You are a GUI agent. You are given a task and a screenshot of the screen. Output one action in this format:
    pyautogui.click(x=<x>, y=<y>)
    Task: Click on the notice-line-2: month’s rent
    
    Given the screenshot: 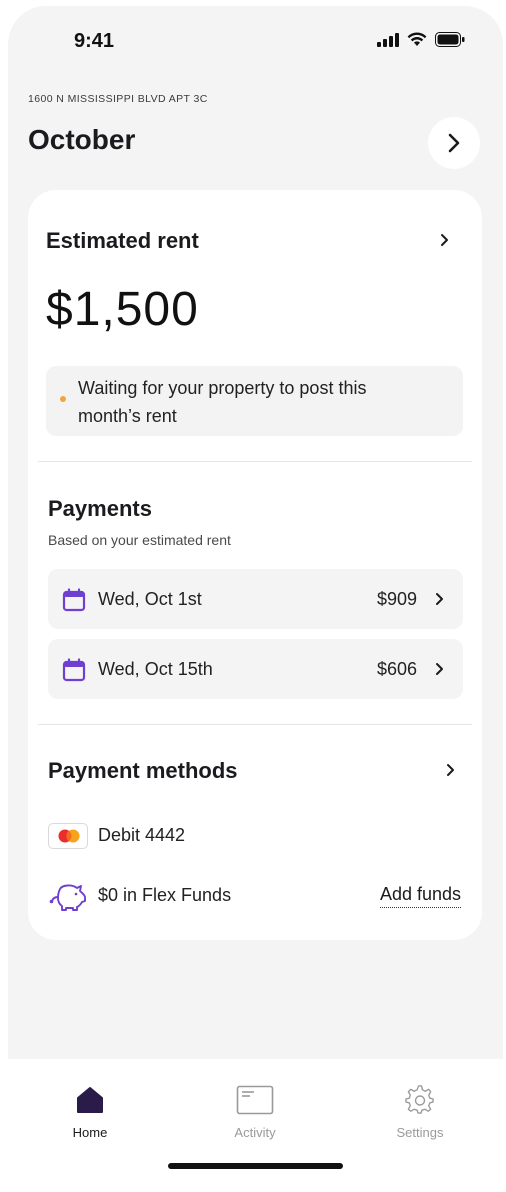 What is the action you would take?
    pyautogui.click(x=127, y=416)
    